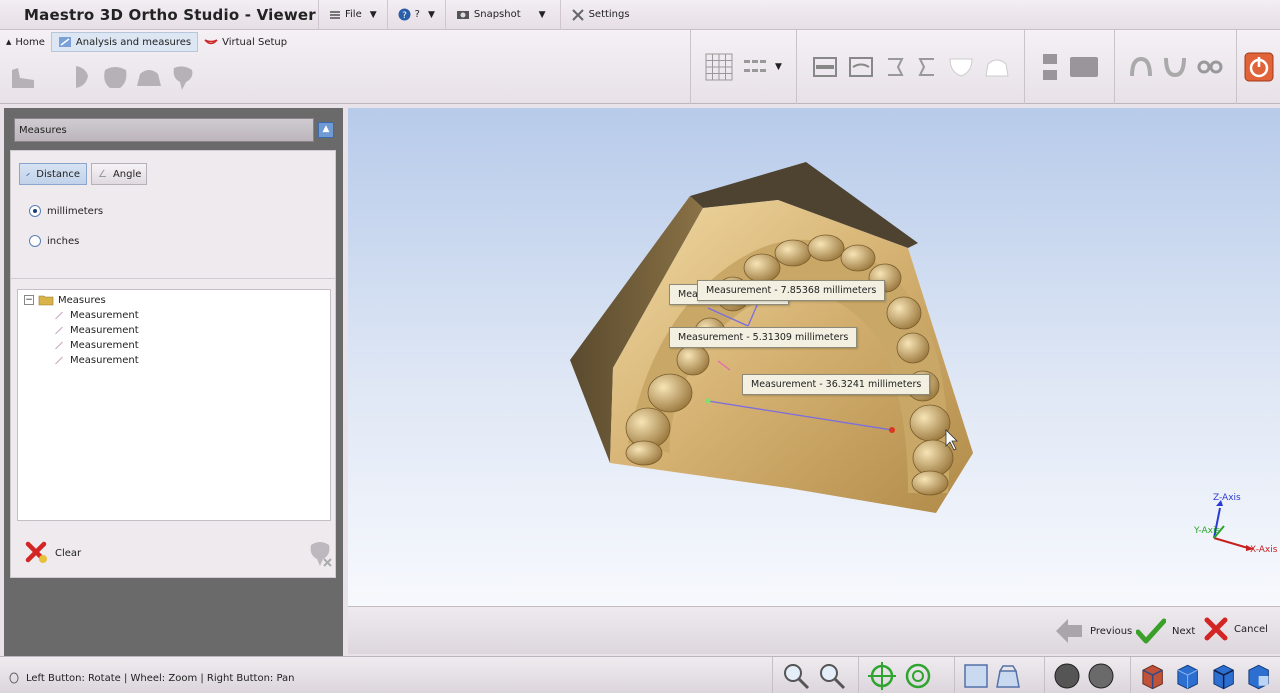  What do you see at coordinates (102, 174) in the screenshot?
I see `angle-icon: ∠` at bounding box center [102, 174].